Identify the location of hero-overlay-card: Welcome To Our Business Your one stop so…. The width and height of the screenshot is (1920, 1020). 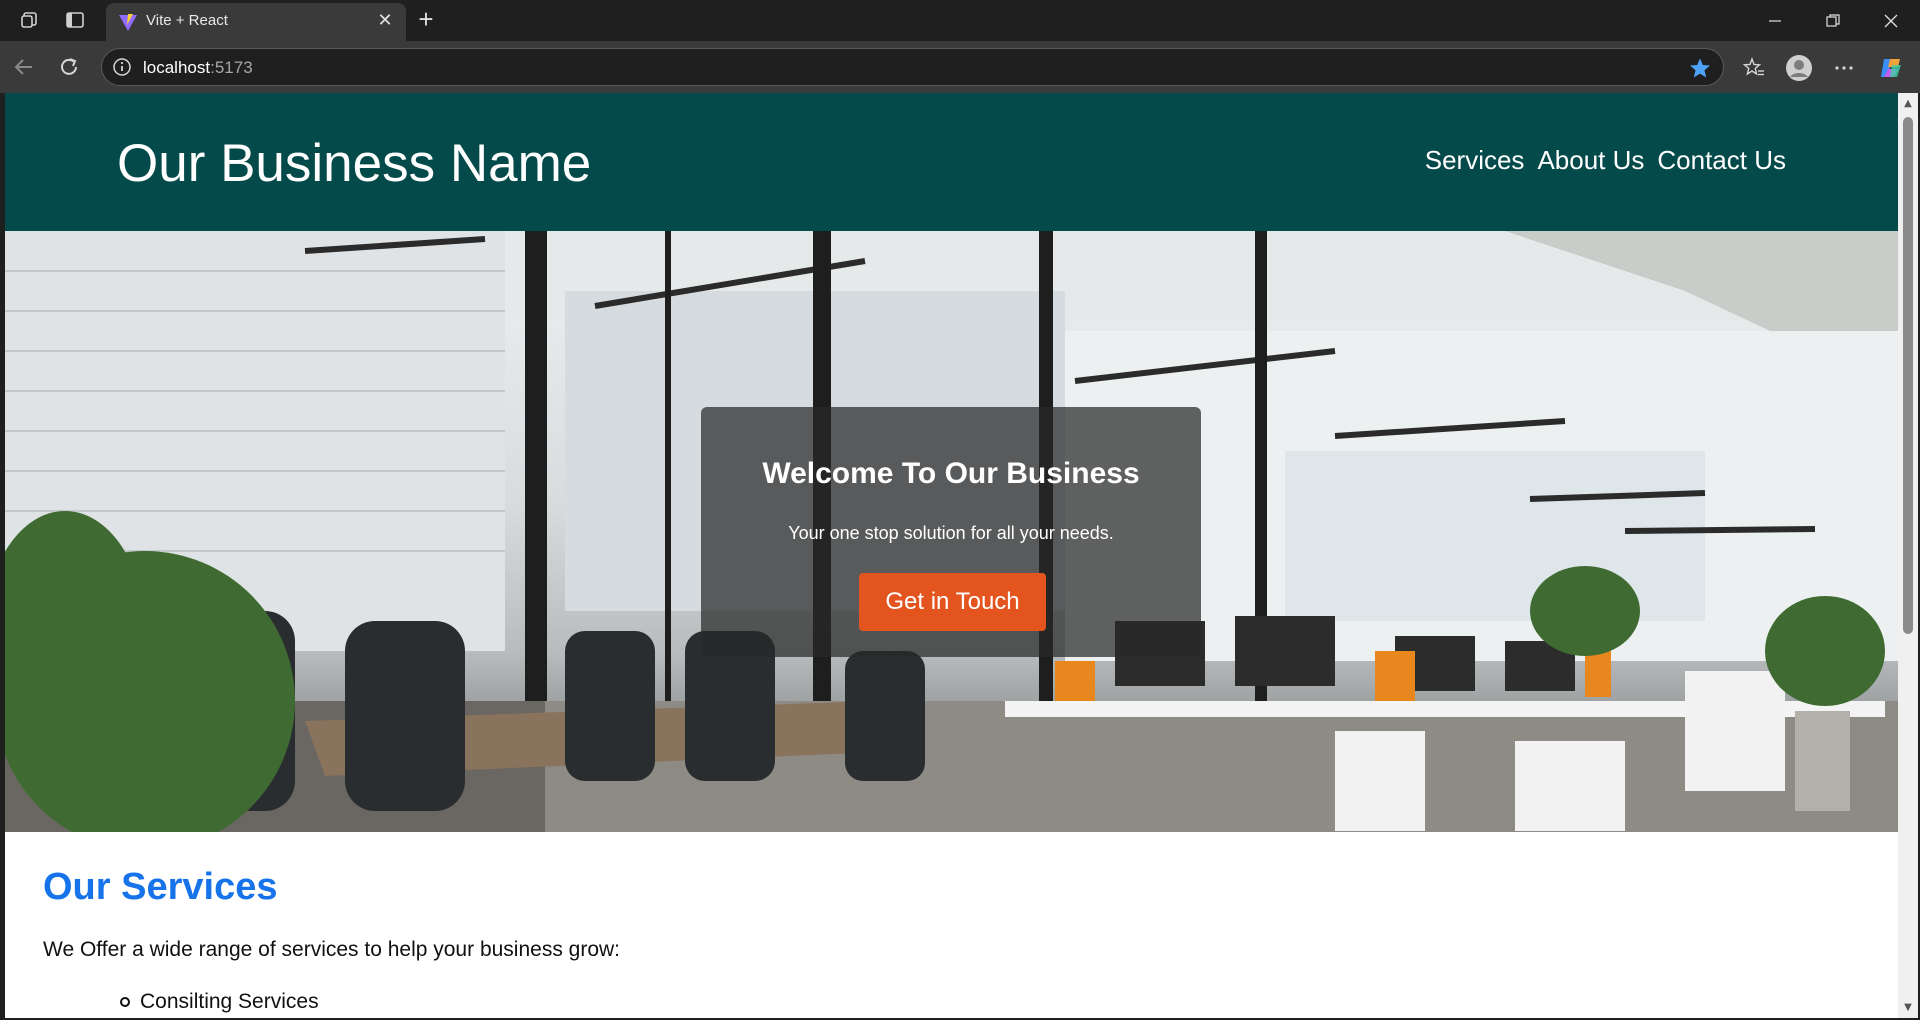
(951, 532).